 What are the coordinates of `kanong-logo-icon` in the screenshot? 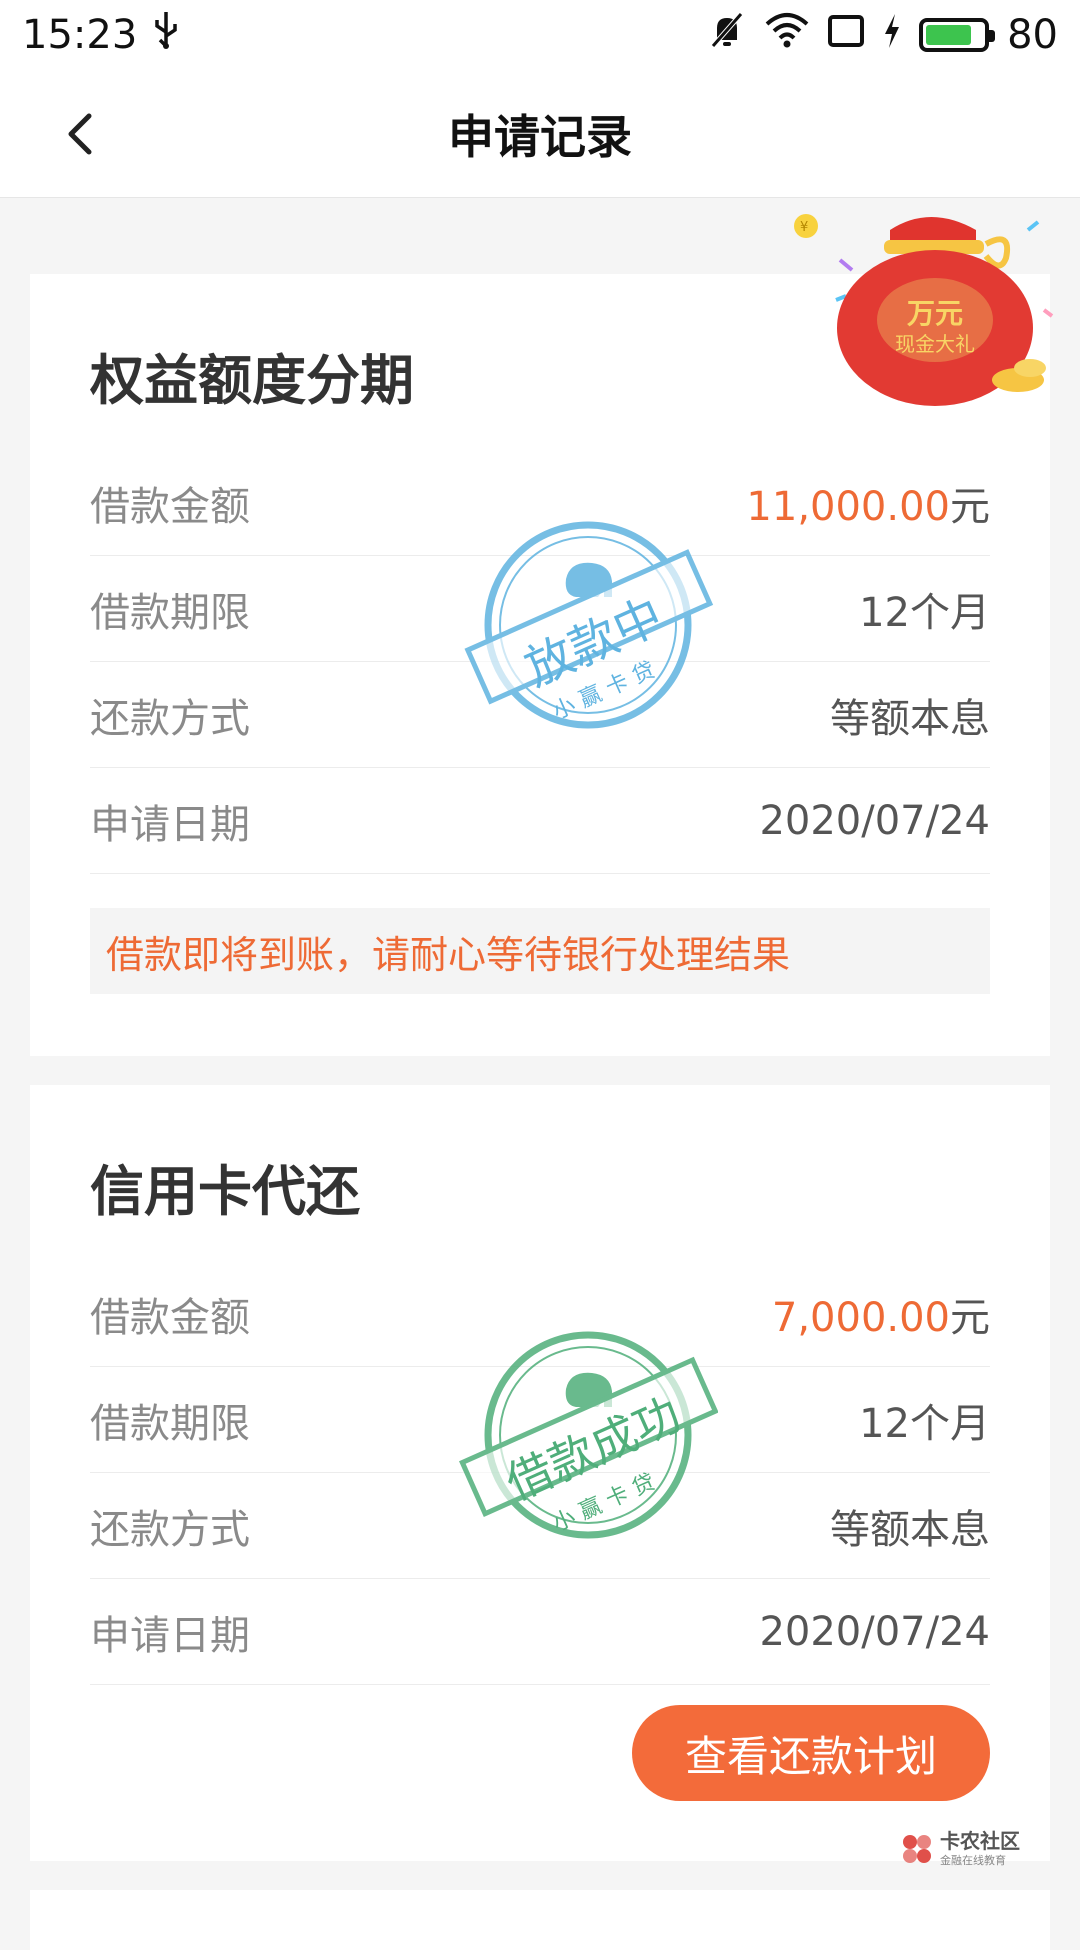 It's located at (917, 1849).